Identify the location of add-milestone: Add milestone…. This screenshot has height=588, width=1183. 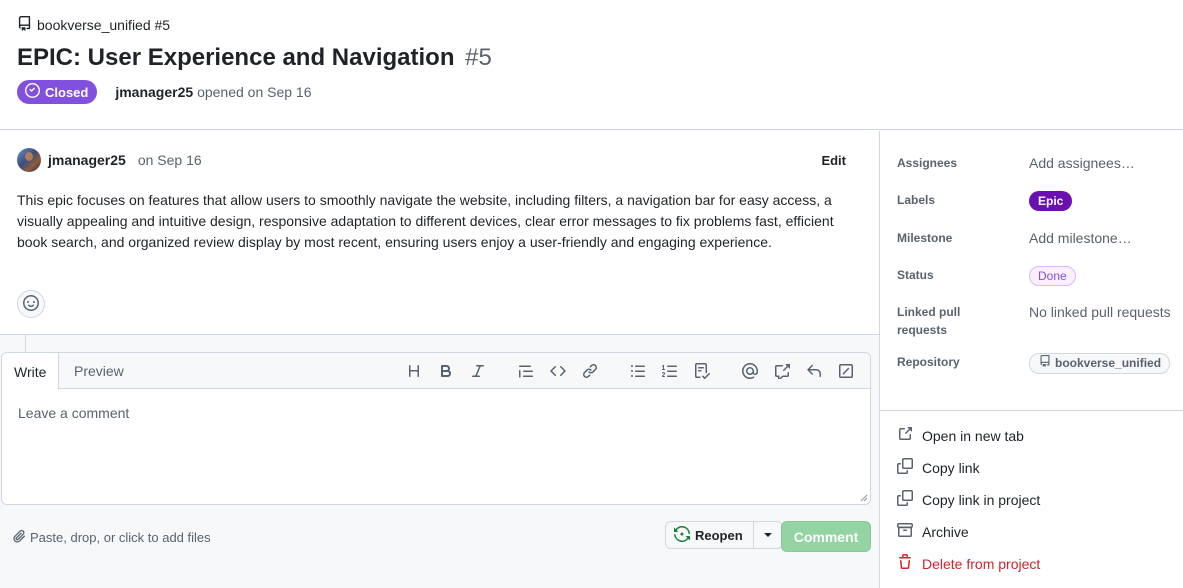
(1080, 238).